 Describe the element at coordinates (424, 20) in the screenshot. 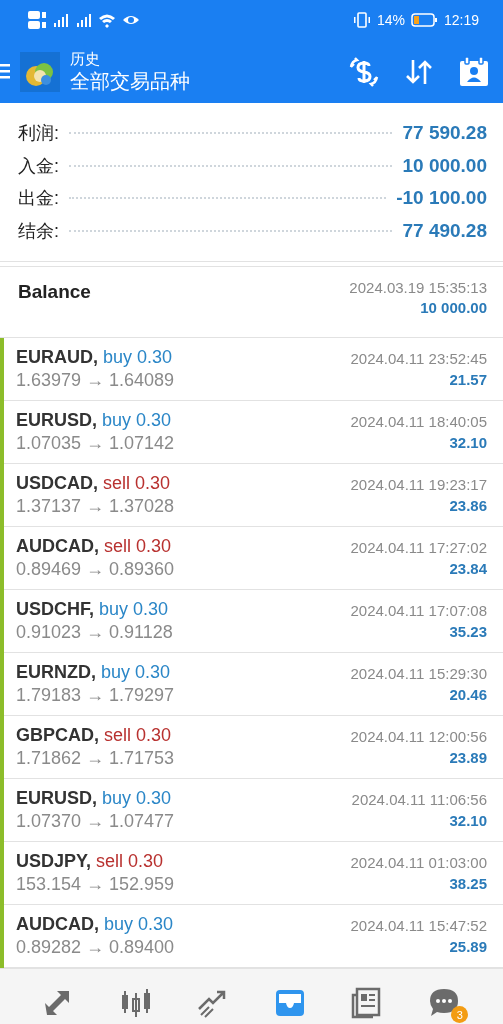

I see `battery-icon` at that location.